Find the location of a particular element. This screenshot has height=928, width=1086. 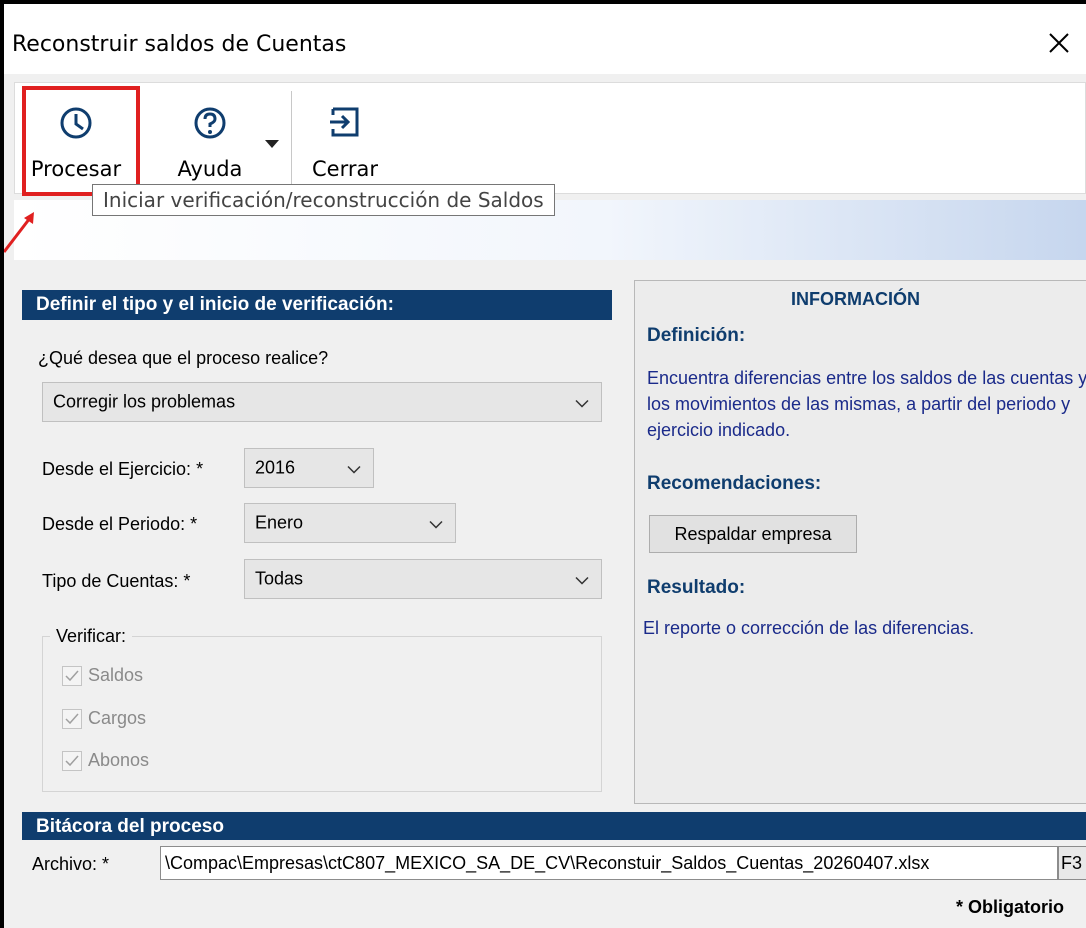

window-title: Reconstruir saldos de Cuentas is located at coordinates (179, 44).